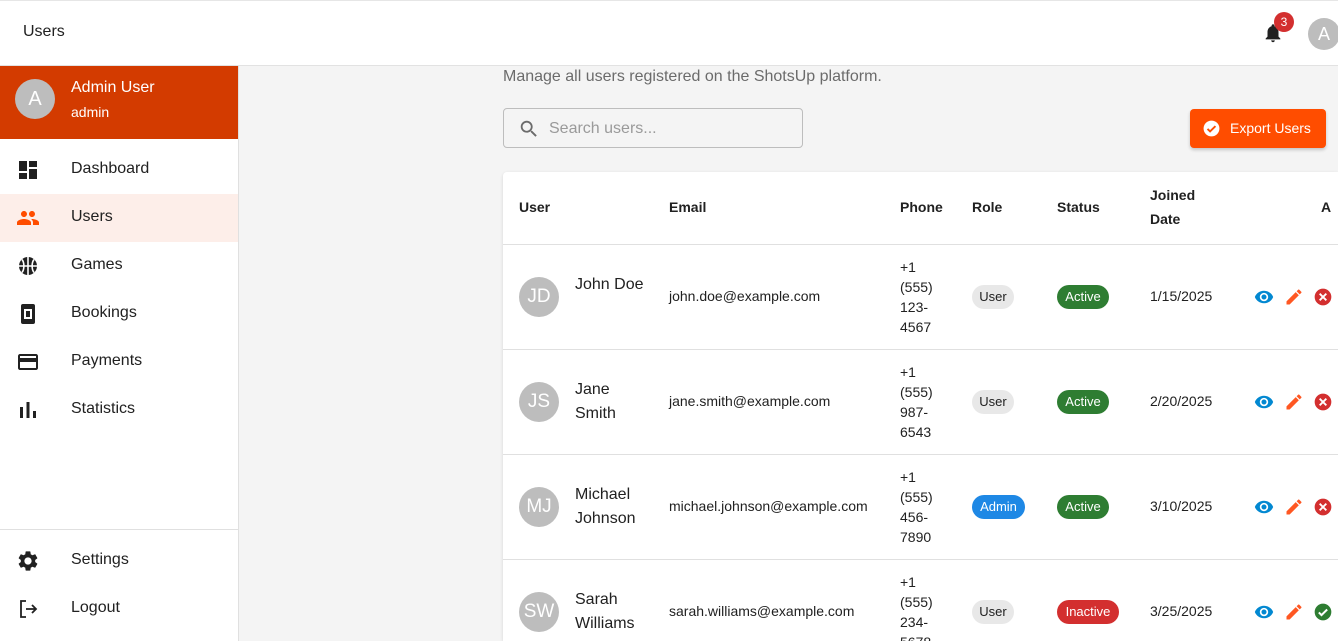  I want to click on column-header-email: Email, so click(687, 207).